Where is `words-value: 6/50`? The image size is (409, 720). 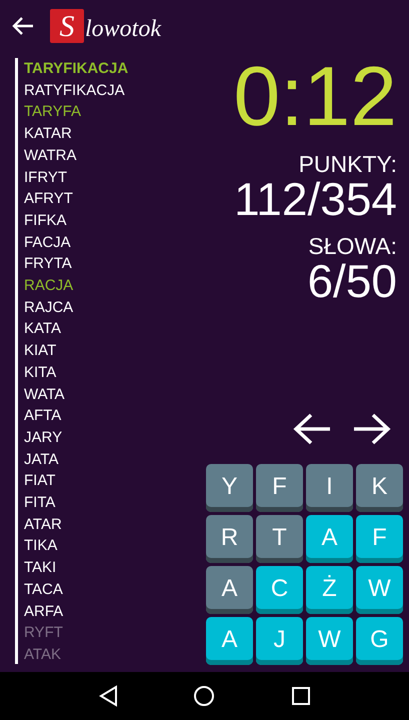
words-value: 6/50 is located at coordinates (352, 281).